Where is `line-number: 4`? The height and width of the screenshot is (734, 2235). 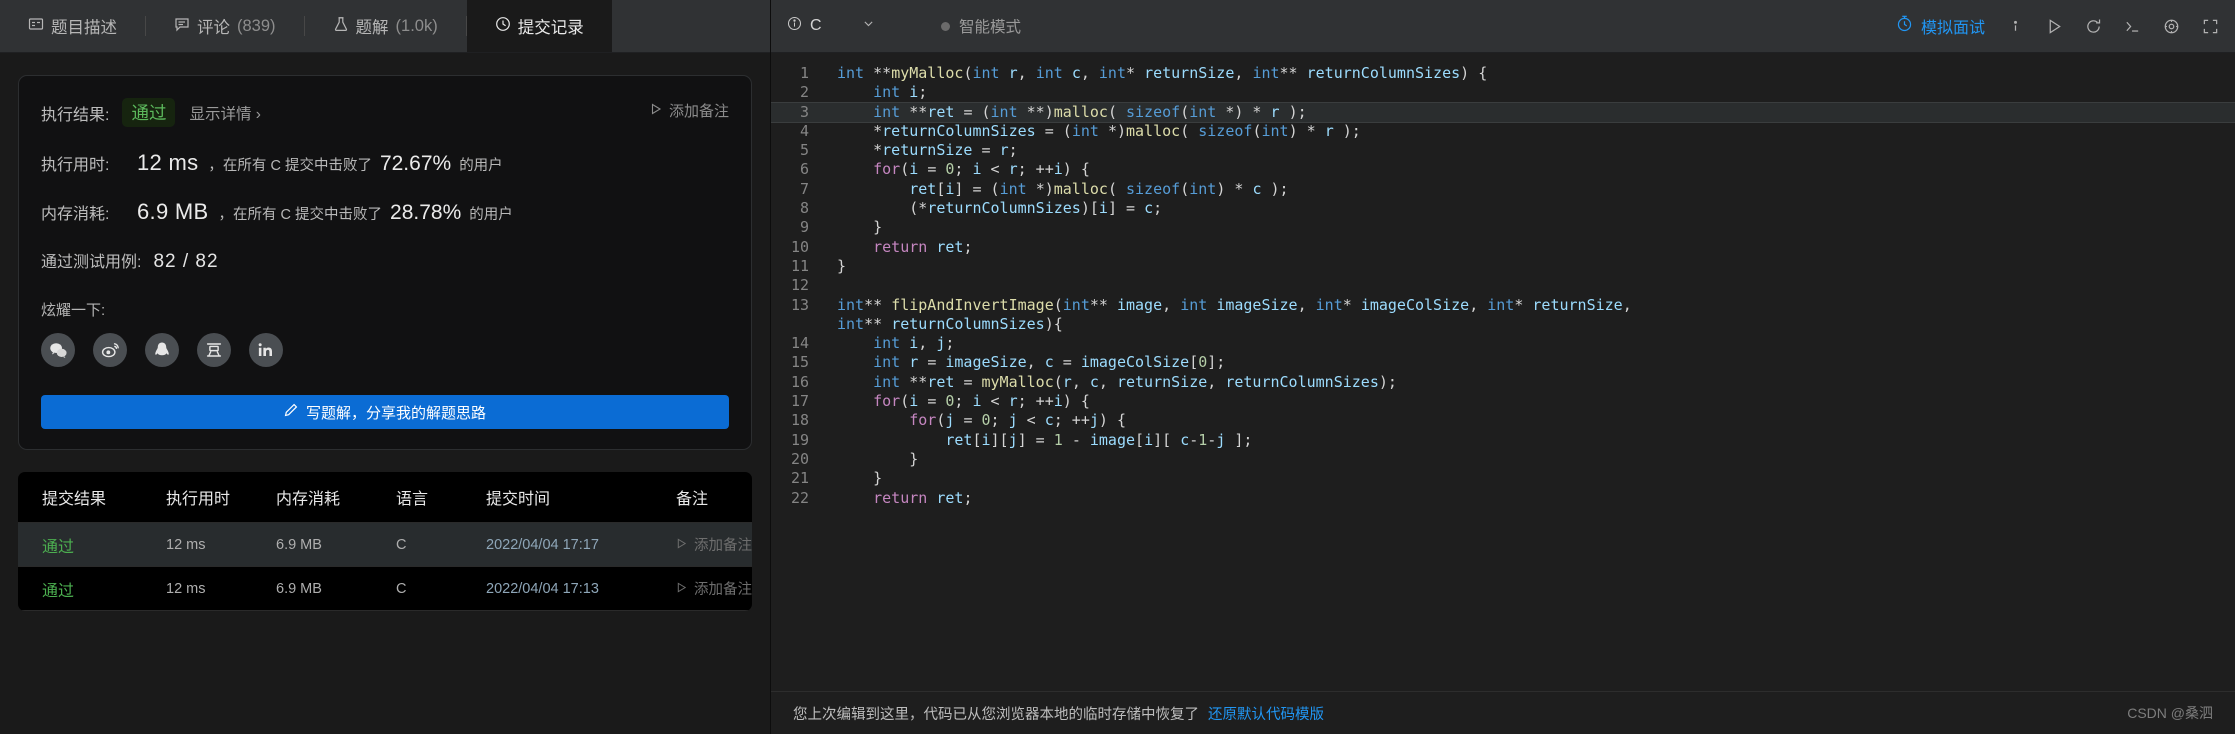
line-number: 4 is located at coordinates (804, 130).